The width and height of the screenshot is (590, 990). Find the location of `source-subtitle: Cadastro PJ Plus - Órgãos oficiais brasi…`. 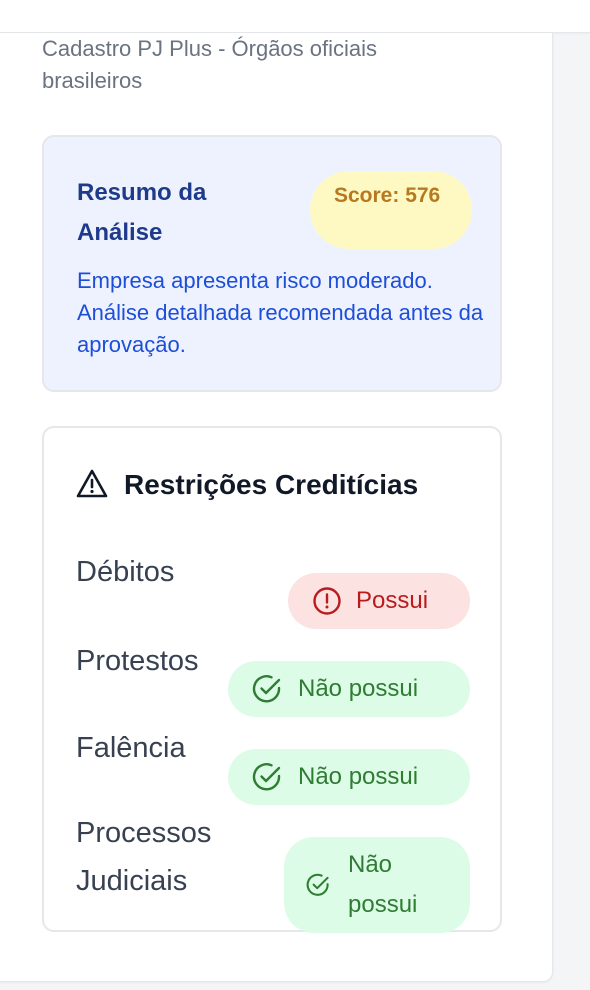

source-subtitle: Cadastro PJ Plus - Órgãos oficiais brasi… is located at coordinates (210, 64).